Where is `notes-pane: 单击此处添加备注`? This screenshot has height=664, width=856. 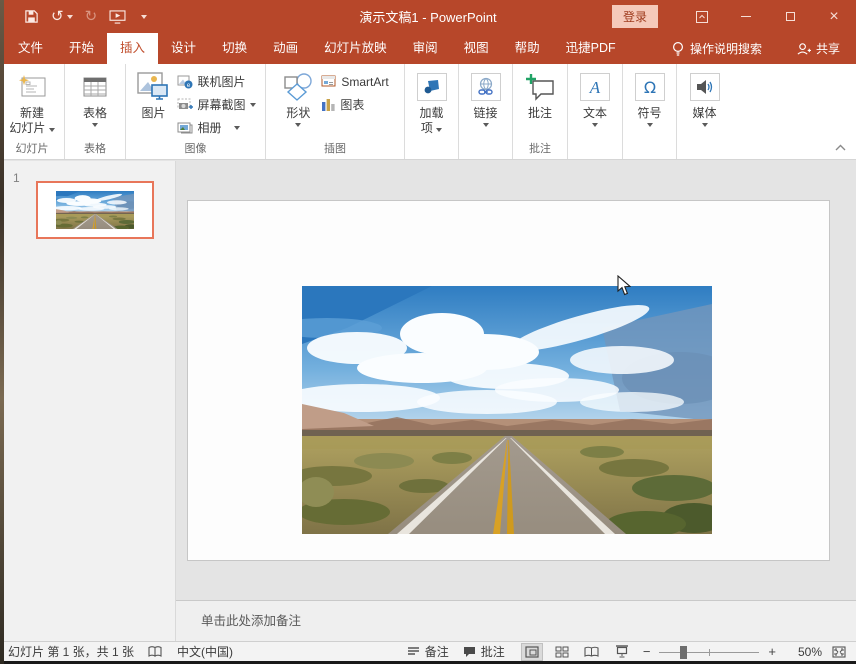 notes-pane: 单击此处添加备注 is located at coordinates (516, 620).